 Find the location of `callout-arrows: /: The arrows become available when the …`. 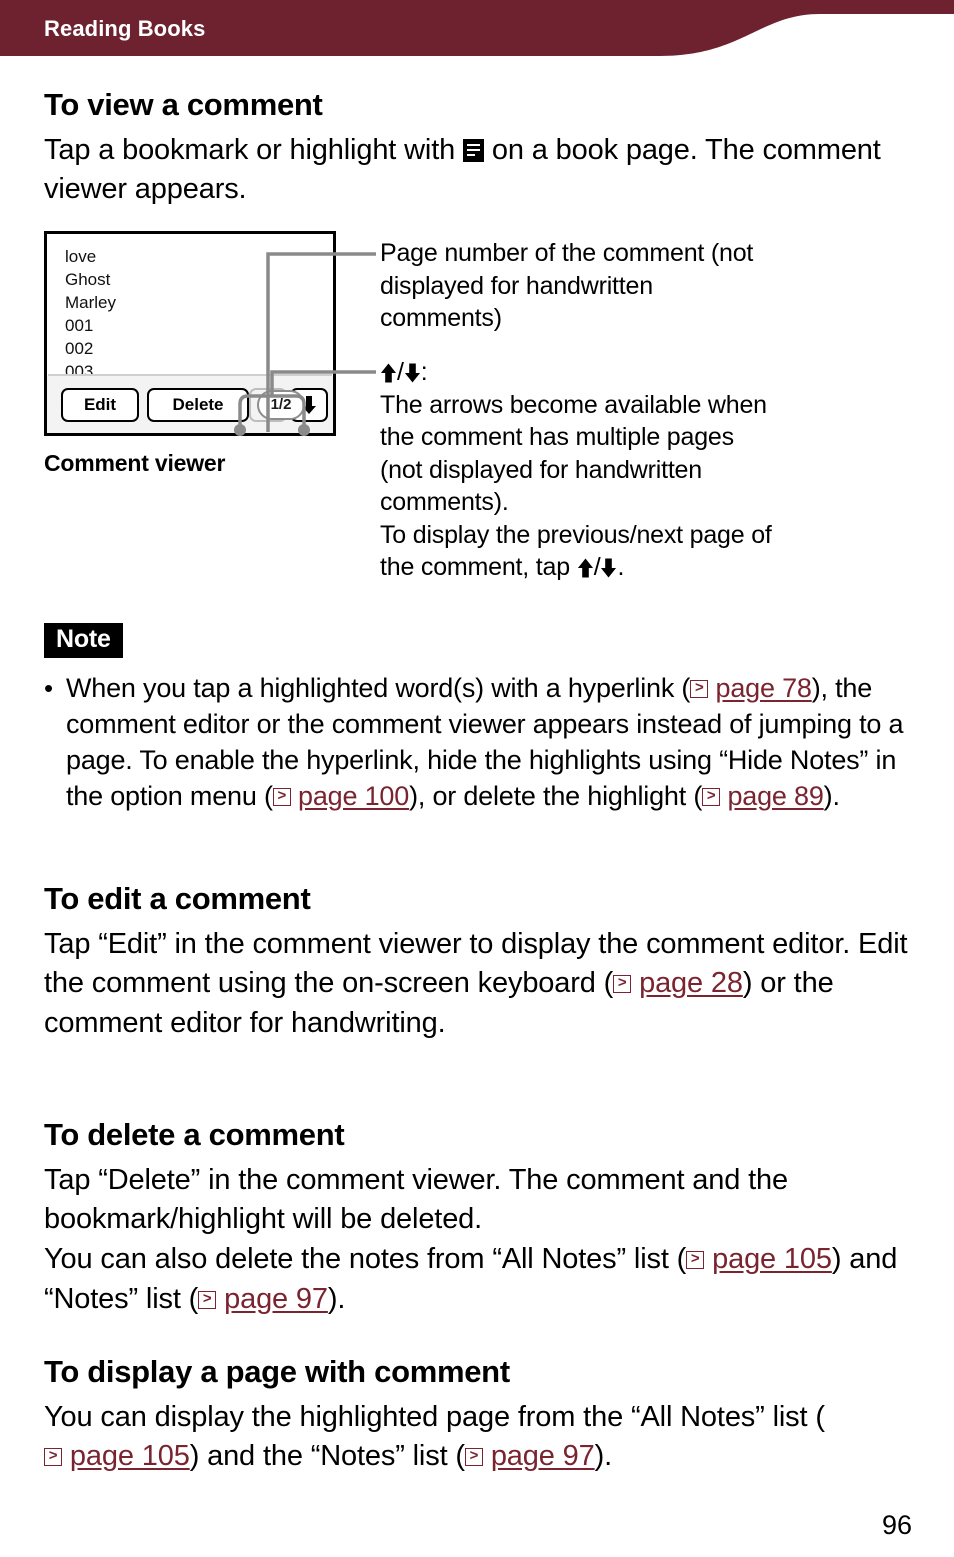

callout-arrows: /: The arrows become available when the … is located at coordinates (580, 470).